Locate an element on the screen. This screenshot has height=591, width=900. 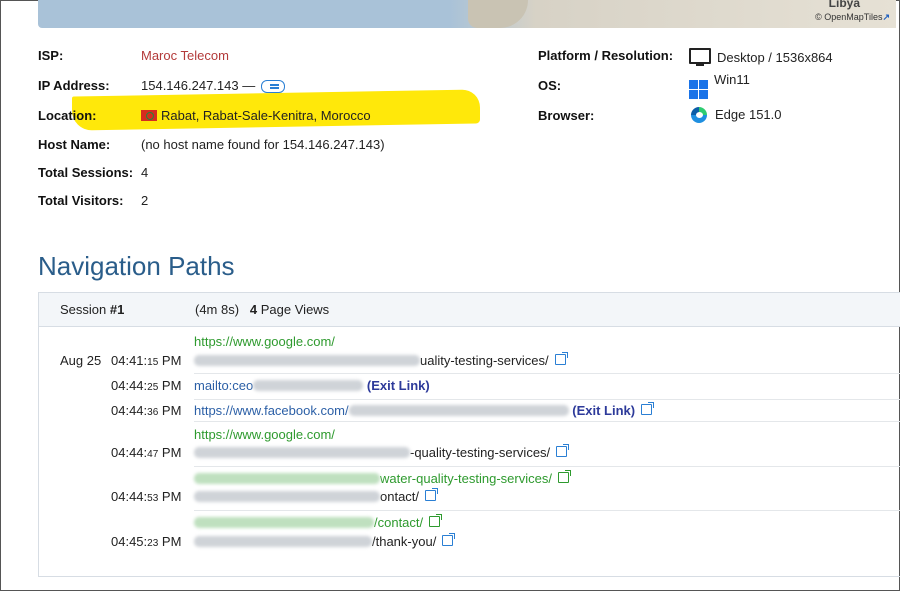
redacted-email is located at coordinates (308, 385).